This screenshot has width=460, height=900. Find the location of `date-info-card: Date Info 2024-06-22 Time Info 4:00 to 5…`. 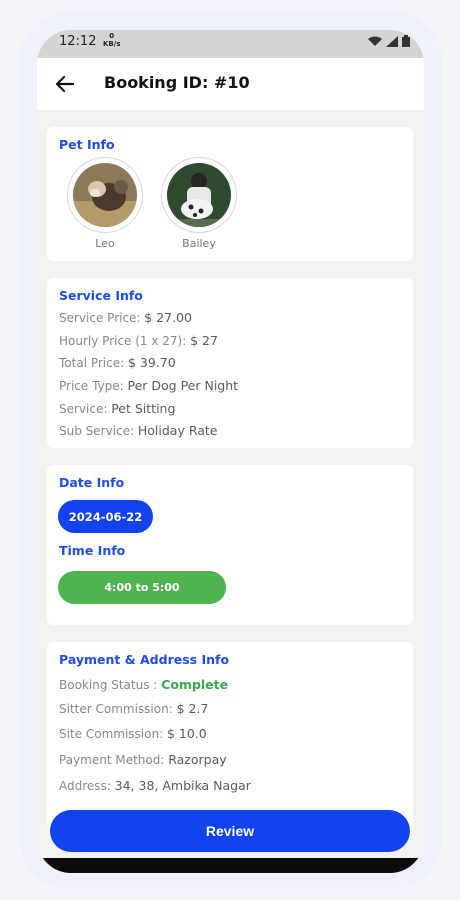

date-info-card: Date Info 2024-06-22 Time Info 4:00 to 5… is located at coordinates (230, 545).